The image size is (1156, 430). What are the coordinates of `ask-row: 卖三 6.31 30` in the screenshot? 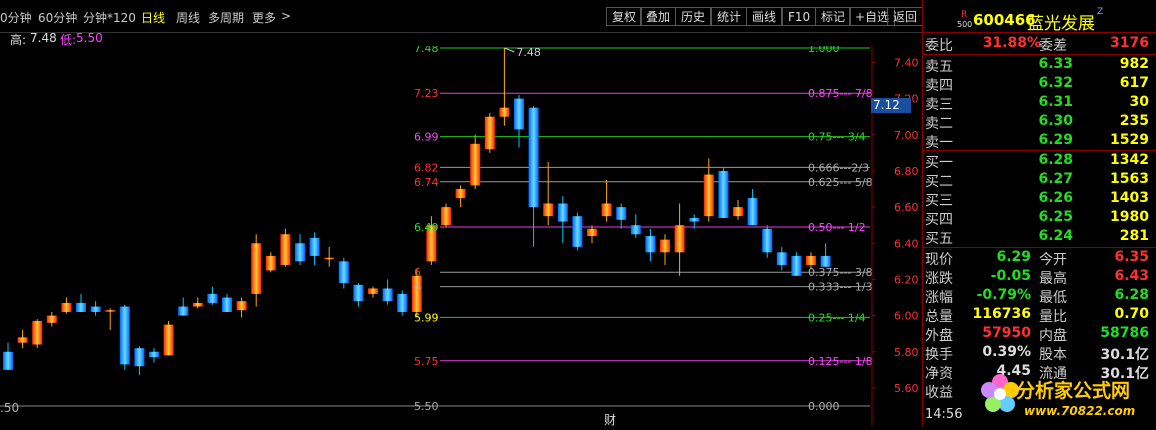 It's located at (1039, 103).